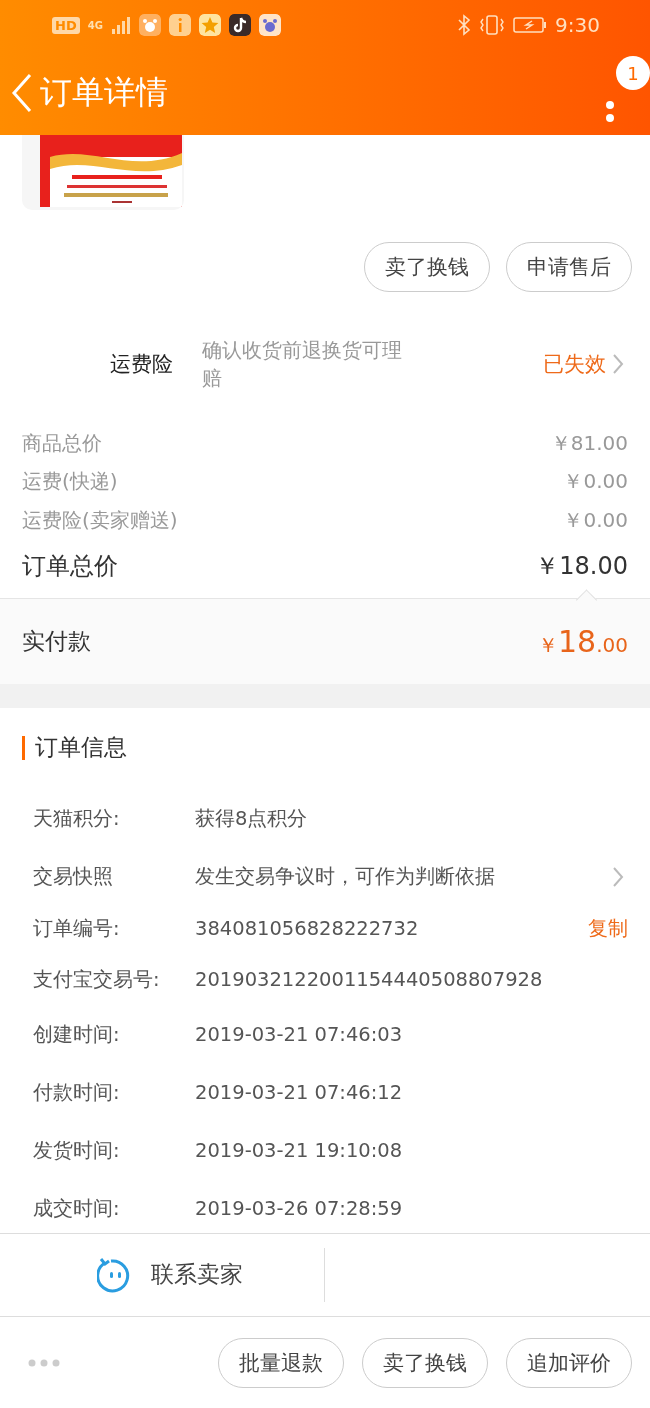 This screenshot has width=650, height=1408. Describe the element at coordinates (583, 641) in the screenshot. I see `paid-amount: ￥18.00` at that location.